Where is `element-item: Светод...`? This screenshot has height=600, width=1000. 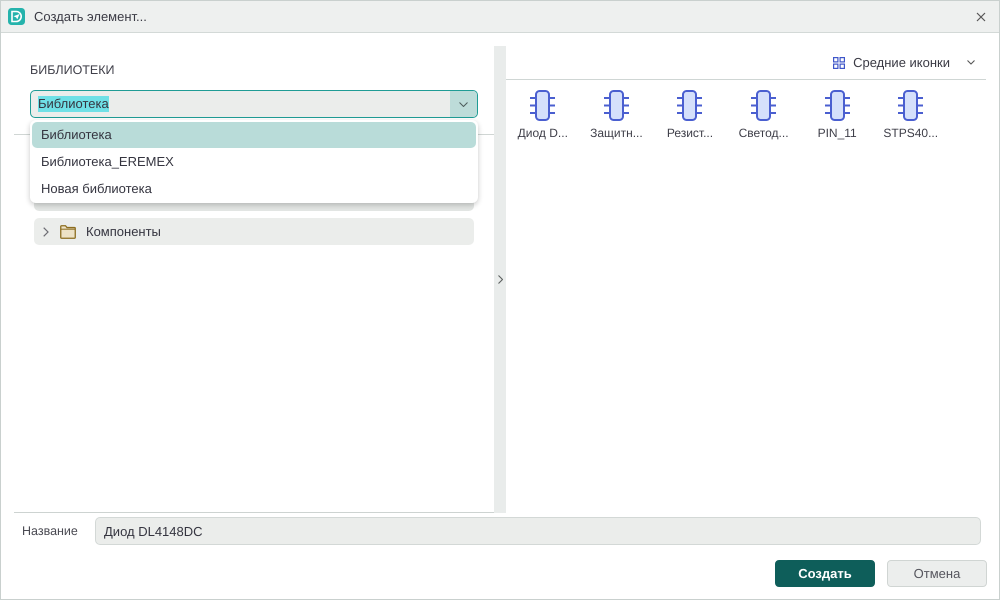 element-item: Светод... is located at coordinates (763, 115).